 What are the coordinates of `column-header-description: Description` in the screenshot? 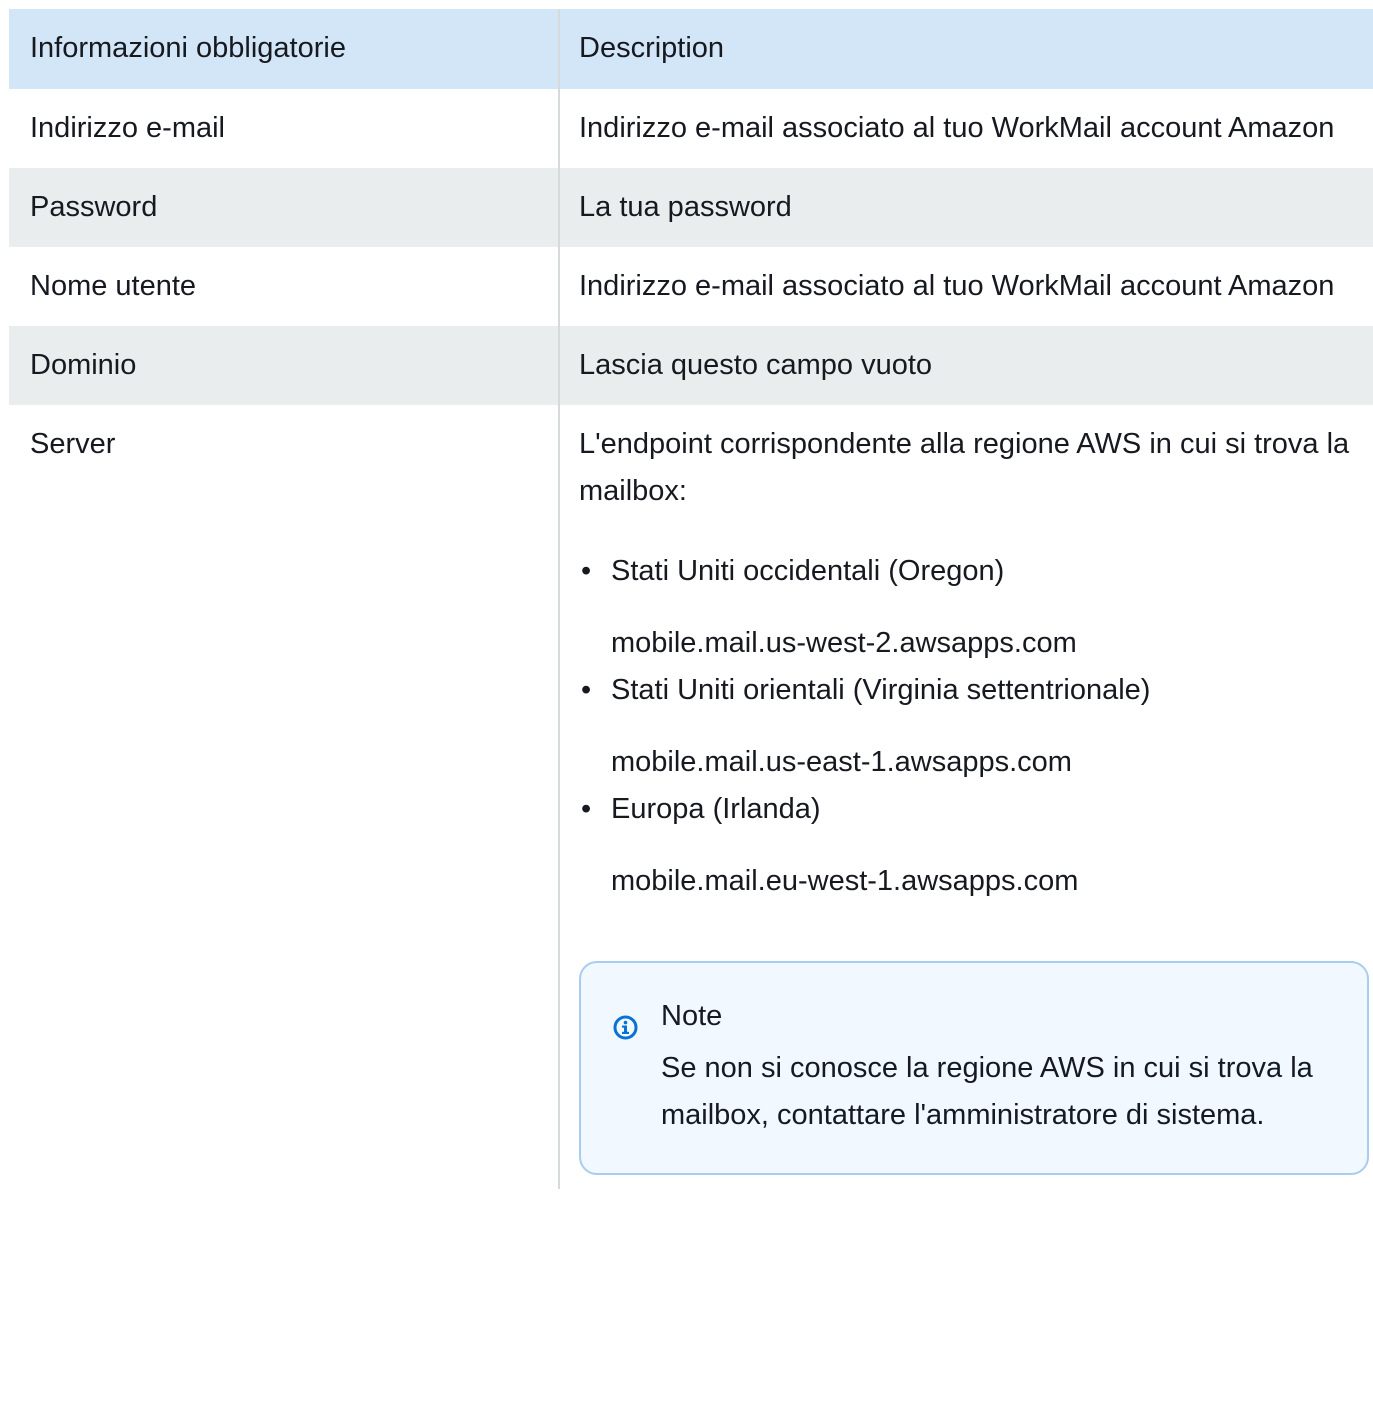 It's located at (965, 49).